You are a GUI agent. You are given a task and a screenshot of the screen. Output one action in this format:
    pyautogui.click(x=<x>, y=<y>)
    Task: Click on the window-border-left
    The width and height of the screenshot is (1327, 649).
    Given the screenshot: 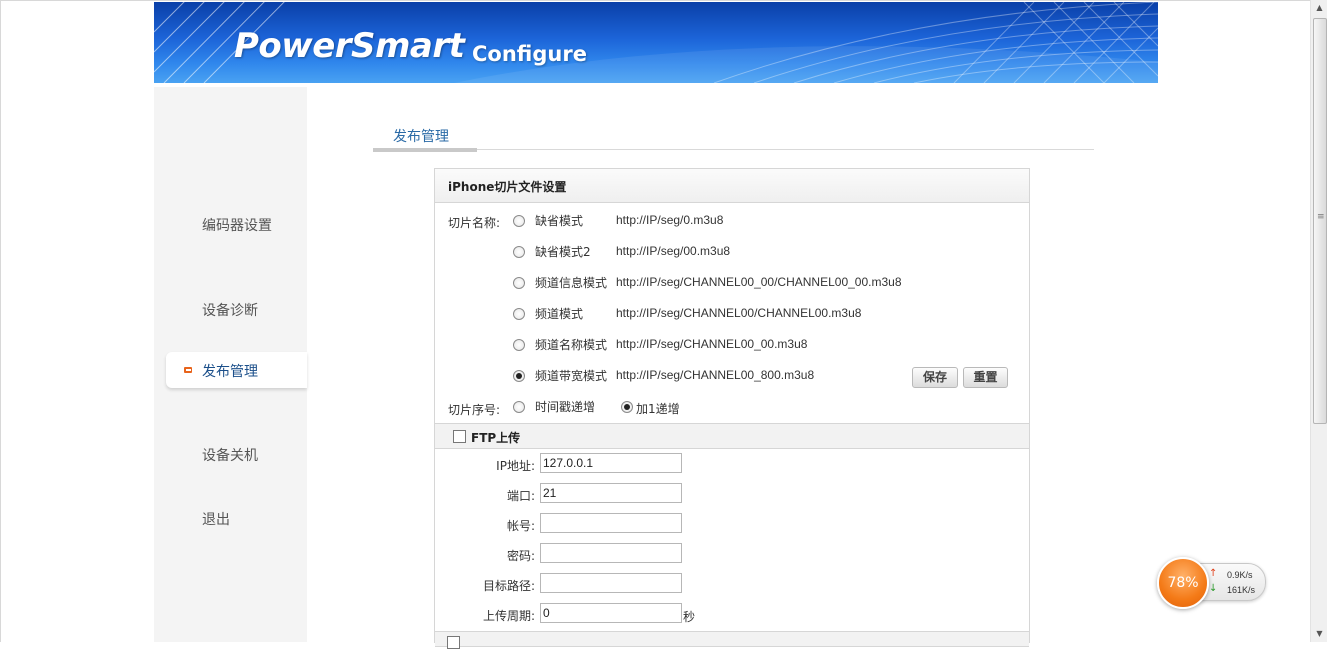 What is the action you would take?
    pyautogui.click(x=0, y=321)
    